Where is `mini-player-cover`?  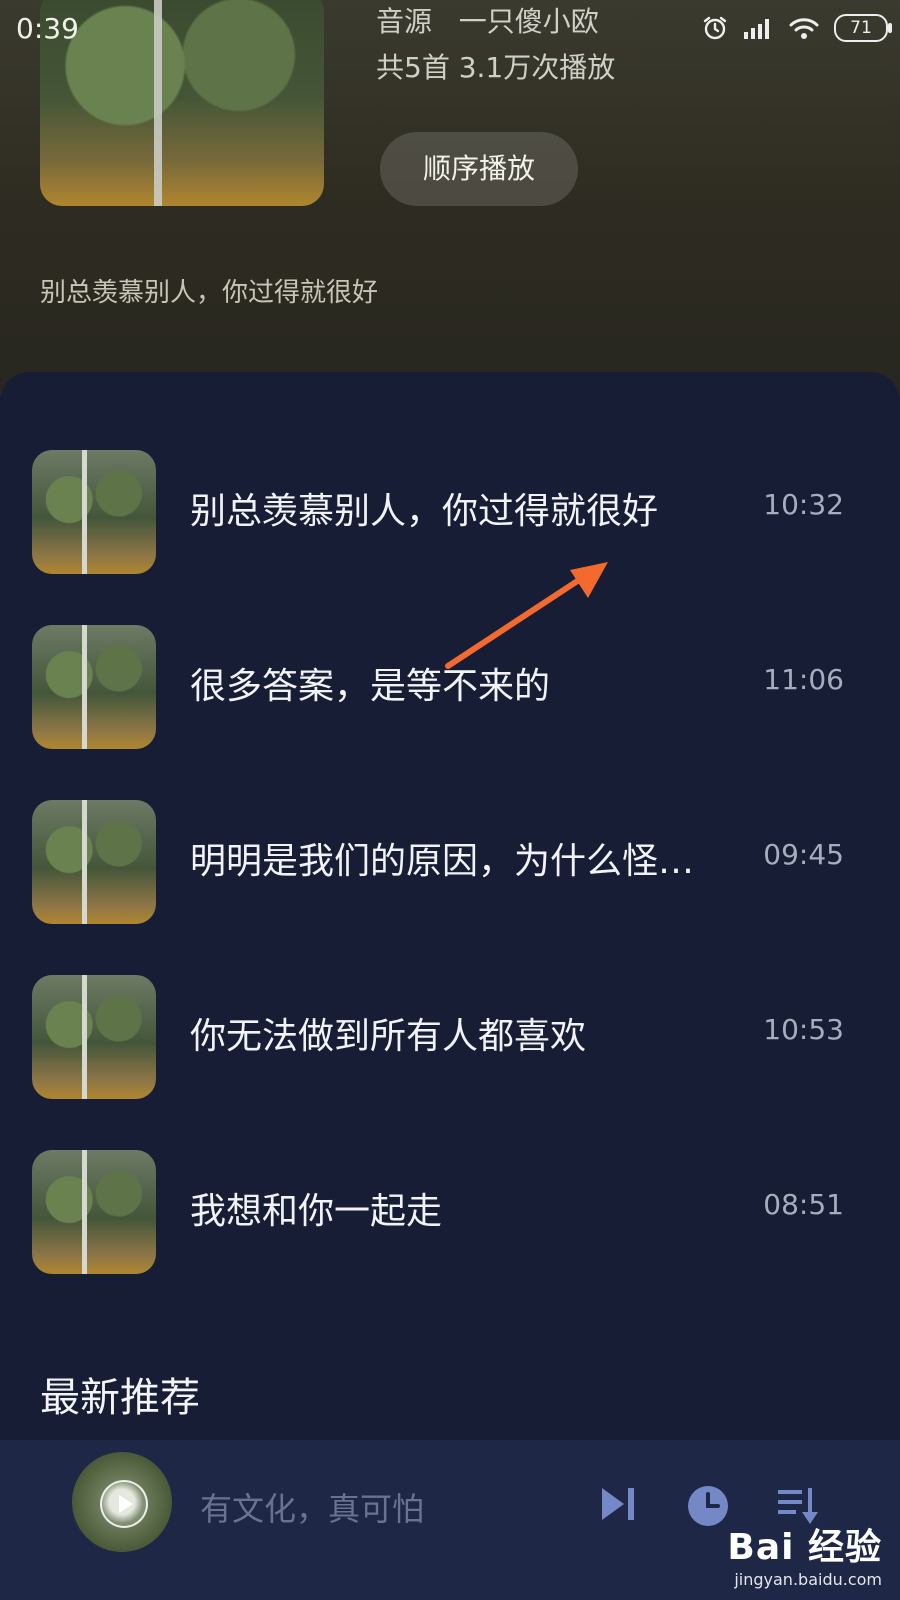
mini-player-cover is located at coordinates (122, 1502).